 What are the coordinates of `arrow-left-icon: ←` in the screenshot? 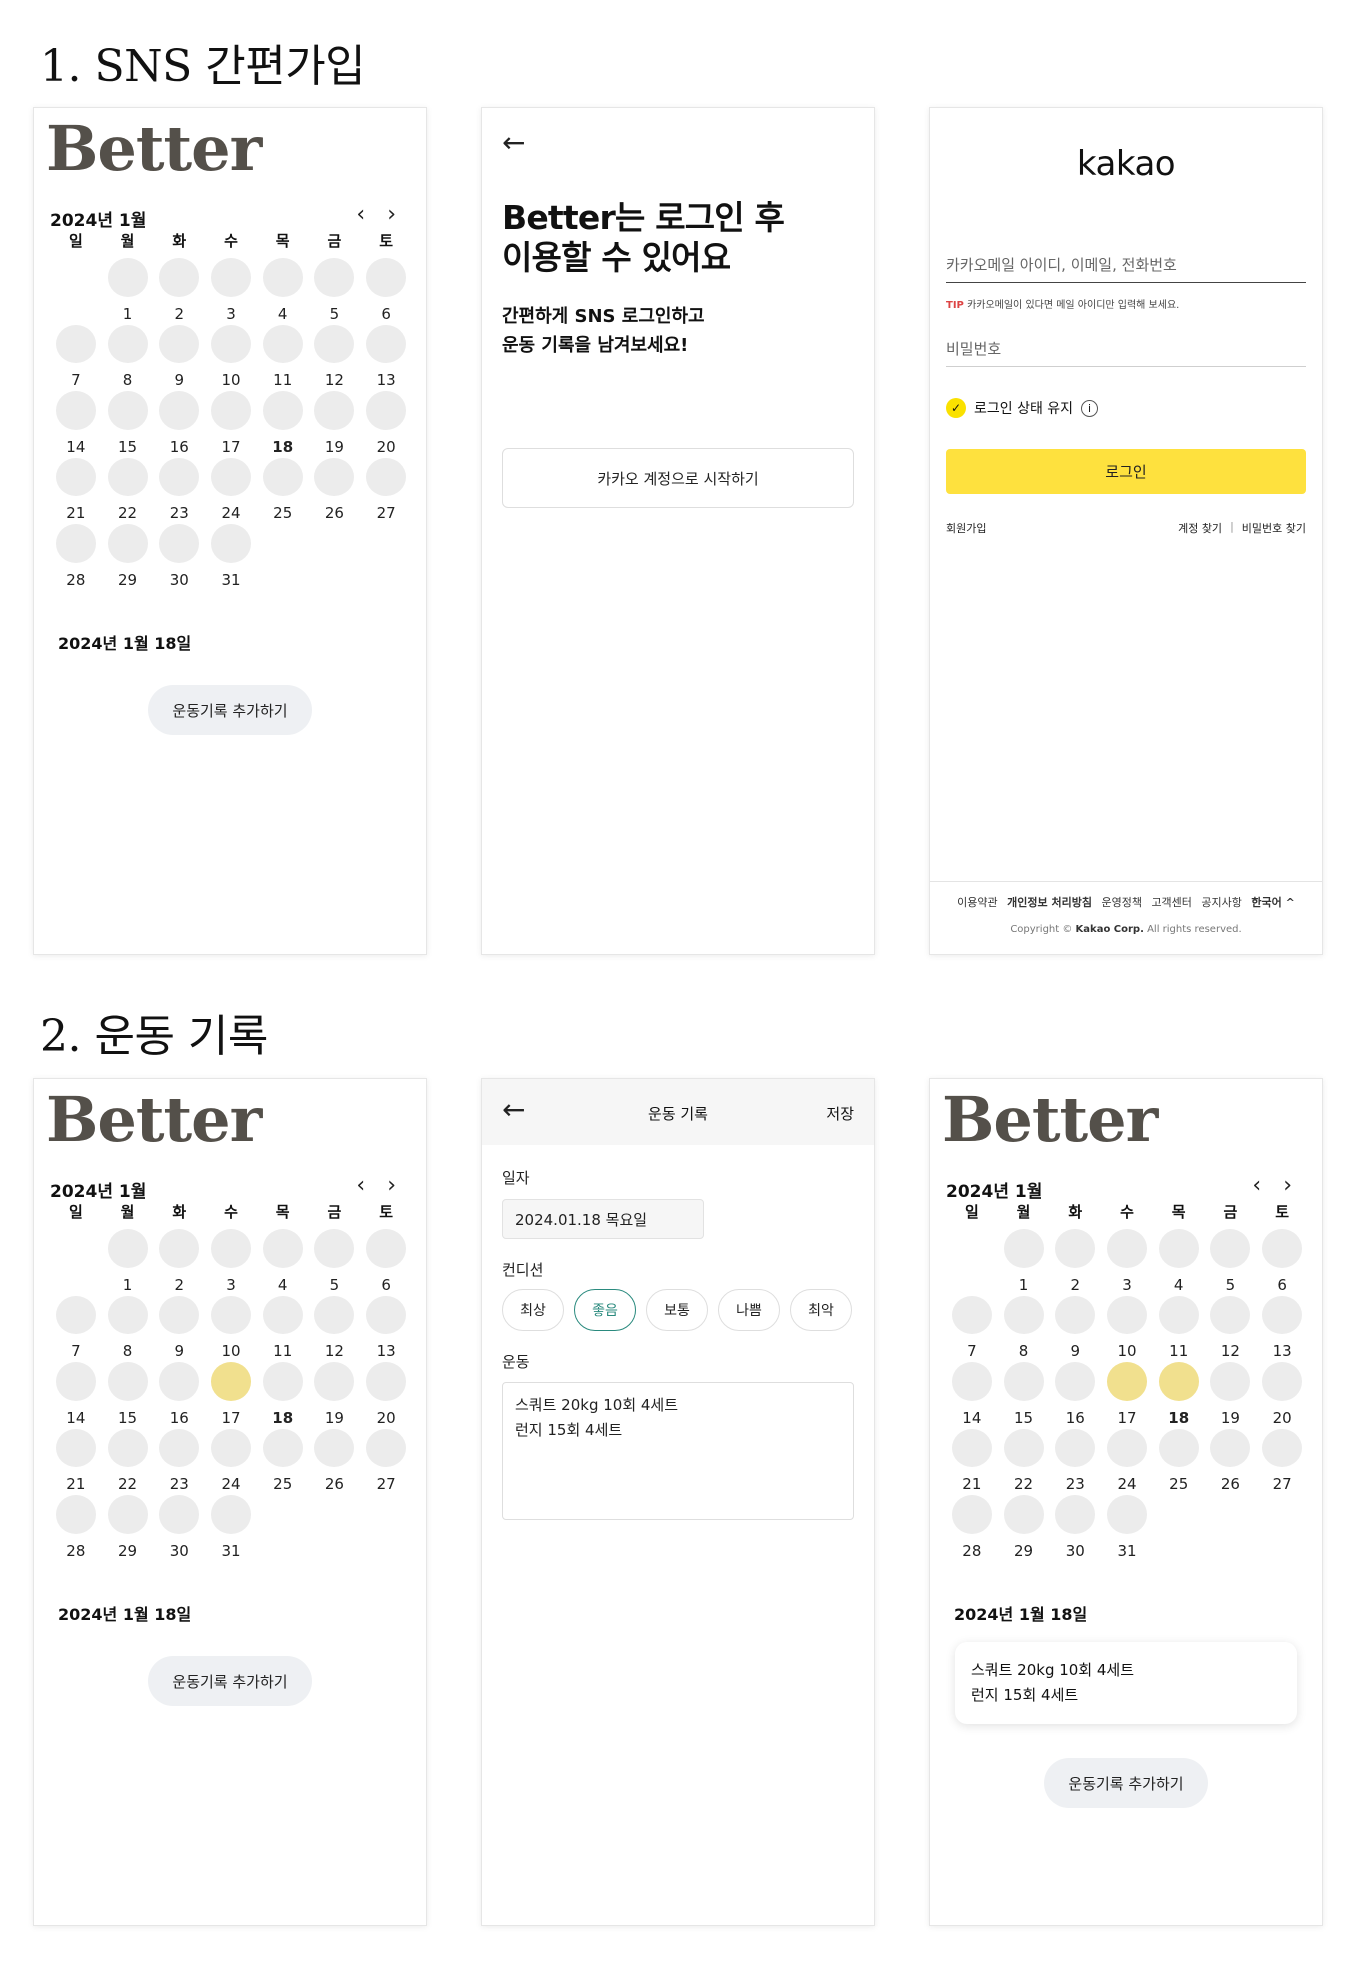 It's located at (513, 1109).